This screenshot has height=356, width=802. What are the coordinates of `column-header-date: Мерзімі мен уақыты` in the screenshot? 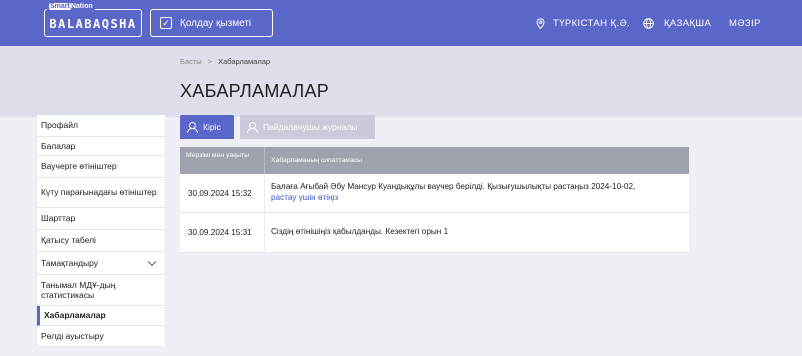 It's located at (217, 155).